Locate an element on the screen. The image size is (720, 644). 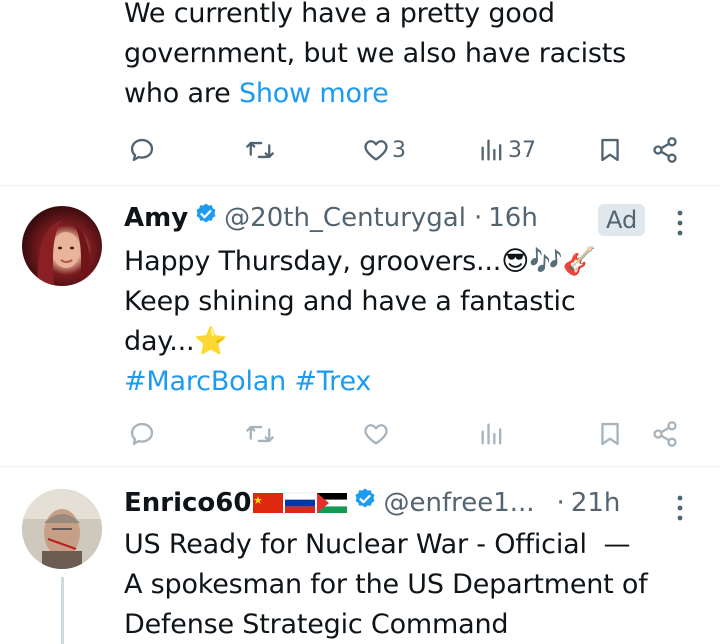
tweet-2-header: Amy @20th_Centurygal · 16h is located at coordinates (331, 217).